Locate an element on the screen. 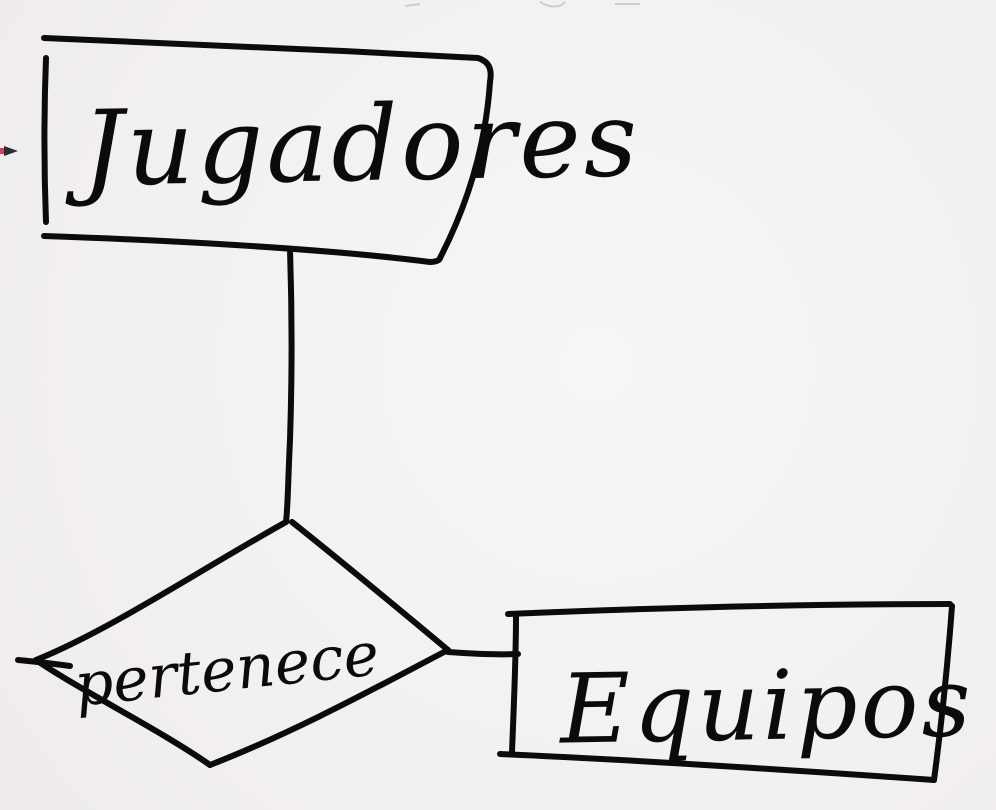  edge-jugadores-pertenece is located at coordinates (289, 386).